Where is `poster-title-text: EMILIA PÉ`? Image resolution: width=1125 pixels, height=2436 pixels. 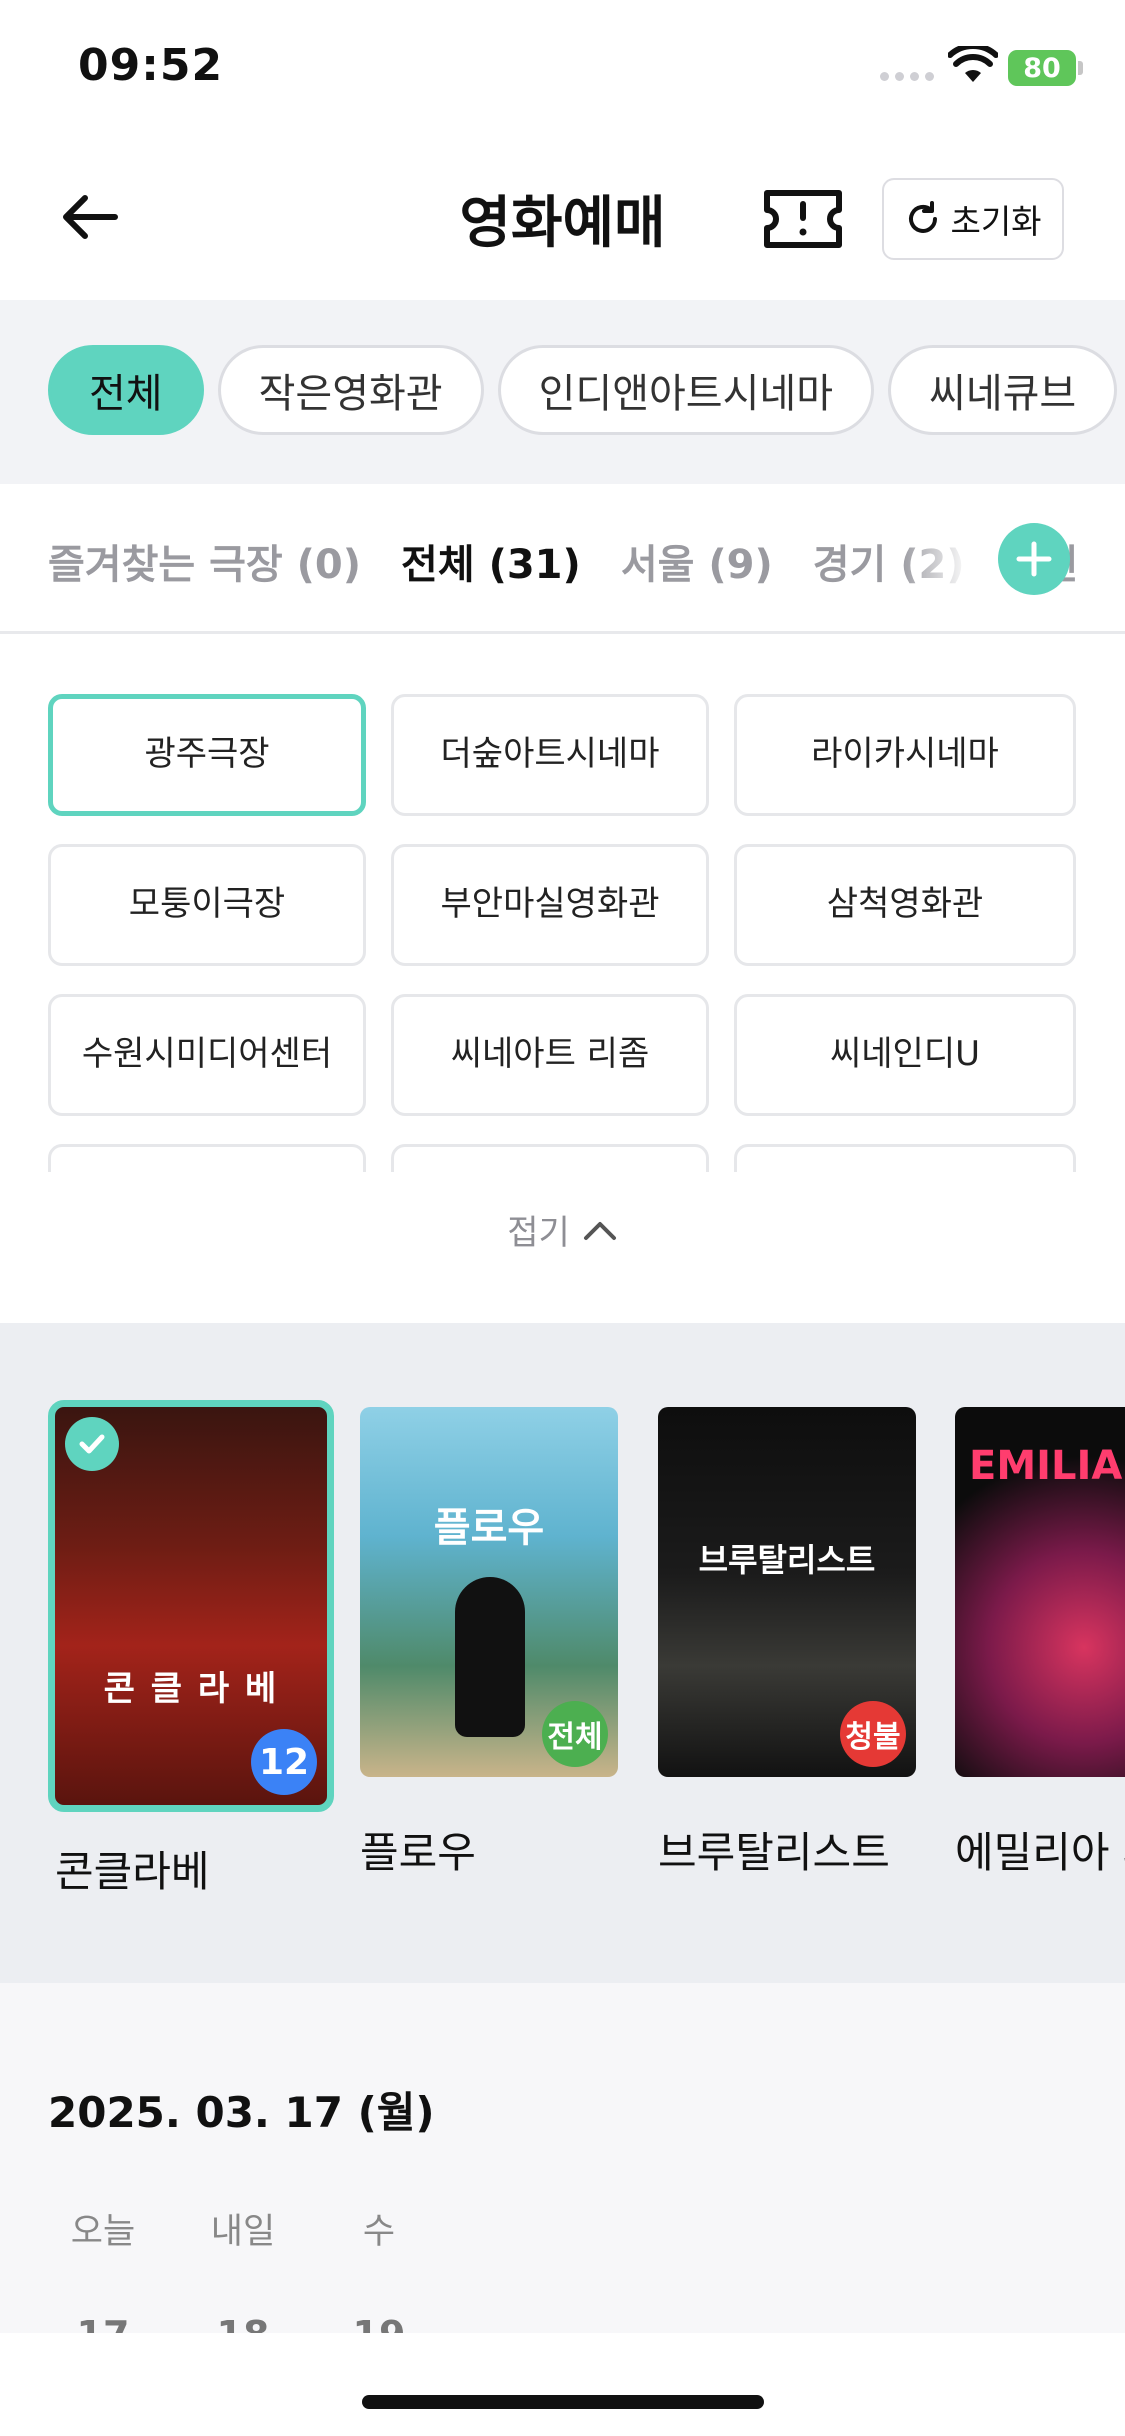 poster-title-text: EMILIA PÉ is located at coordinates (1047, 1466).